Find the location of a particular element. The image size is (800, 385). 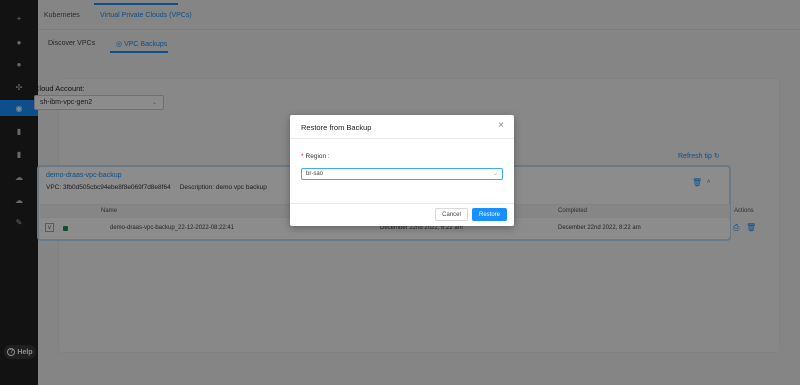

cancel-label: Cancel is located at coordinates (451, 214).